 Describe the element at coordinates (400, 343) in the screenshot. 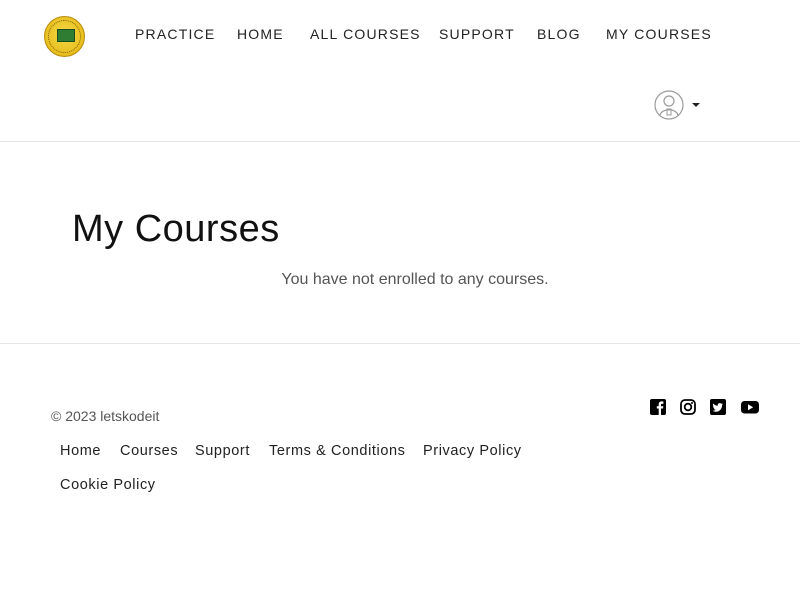

I see `footer-divider` at that location.